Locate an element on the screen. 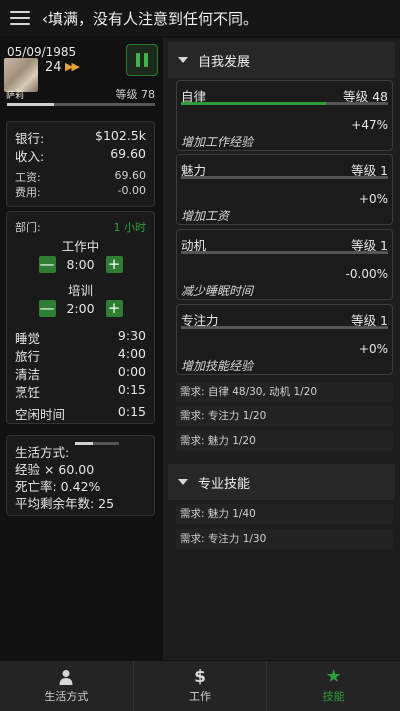 This screenshot has width=400, height=711. skill-card-motivation: 动机 等级 1 -0.00% 减少睡眠时间 is located at coordinates (284, 264).